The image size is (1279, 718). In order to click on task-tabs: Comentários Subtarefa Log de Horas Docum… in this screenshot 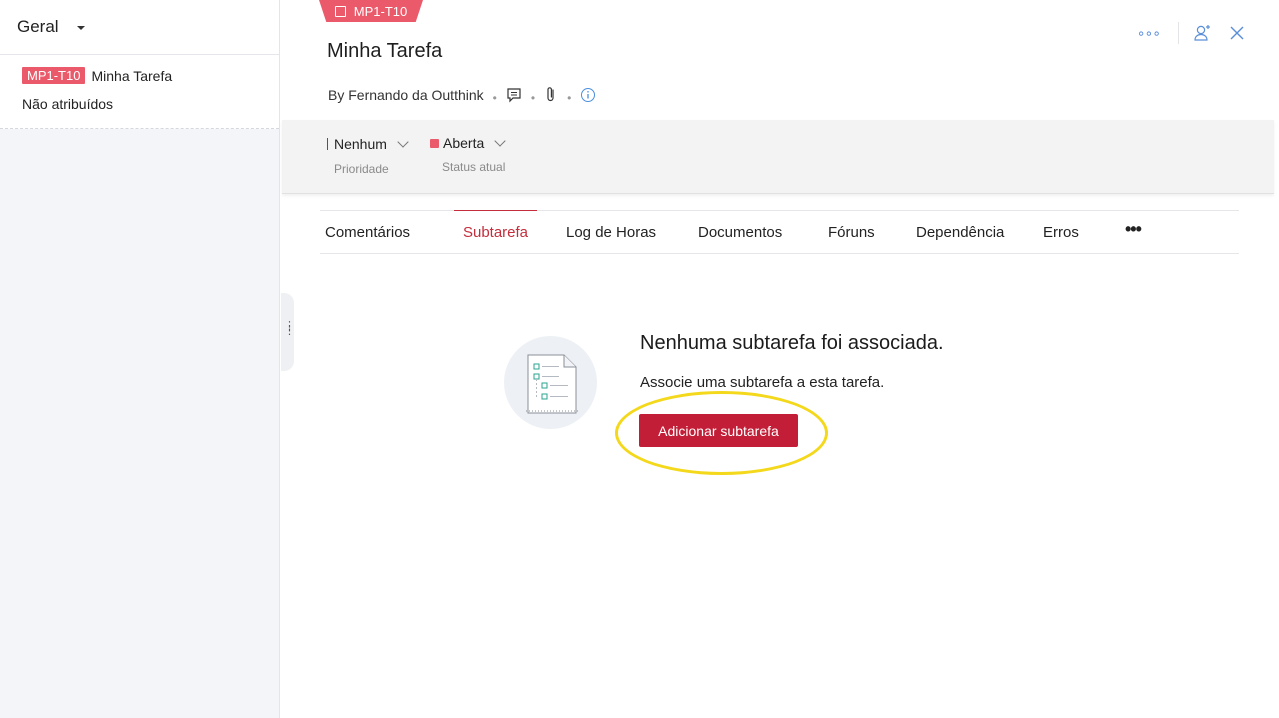, I will do `click(779, 232)`.